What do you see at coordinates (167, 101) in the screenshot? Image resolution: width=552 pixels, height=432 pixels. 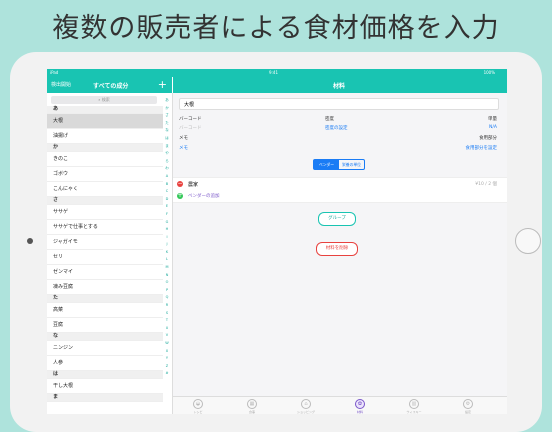 I see `index-letter: あ` at bounding box center [167, 101].